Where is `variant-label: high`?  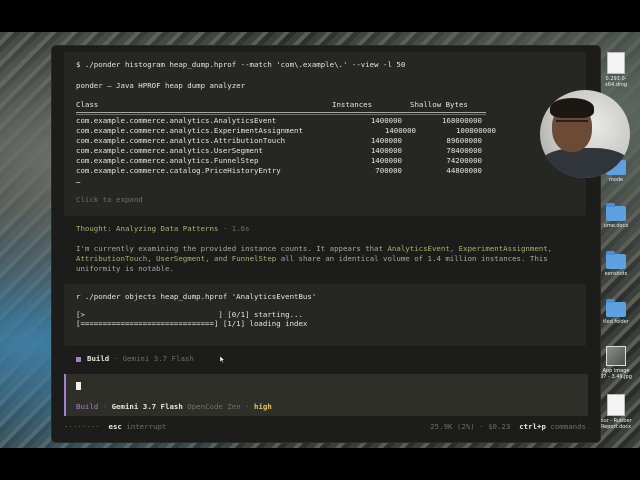 variant-label: high is located at coordinates (263, 406).